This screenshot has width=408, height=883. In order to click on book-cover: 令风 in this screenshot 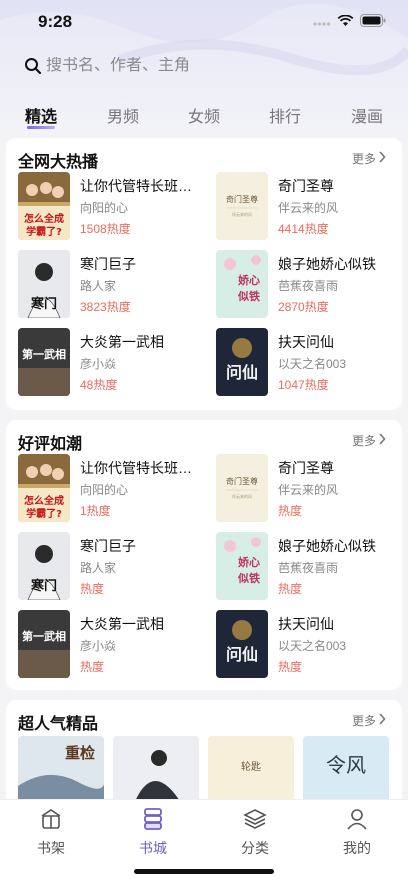, I will do `click(346, 771)`.